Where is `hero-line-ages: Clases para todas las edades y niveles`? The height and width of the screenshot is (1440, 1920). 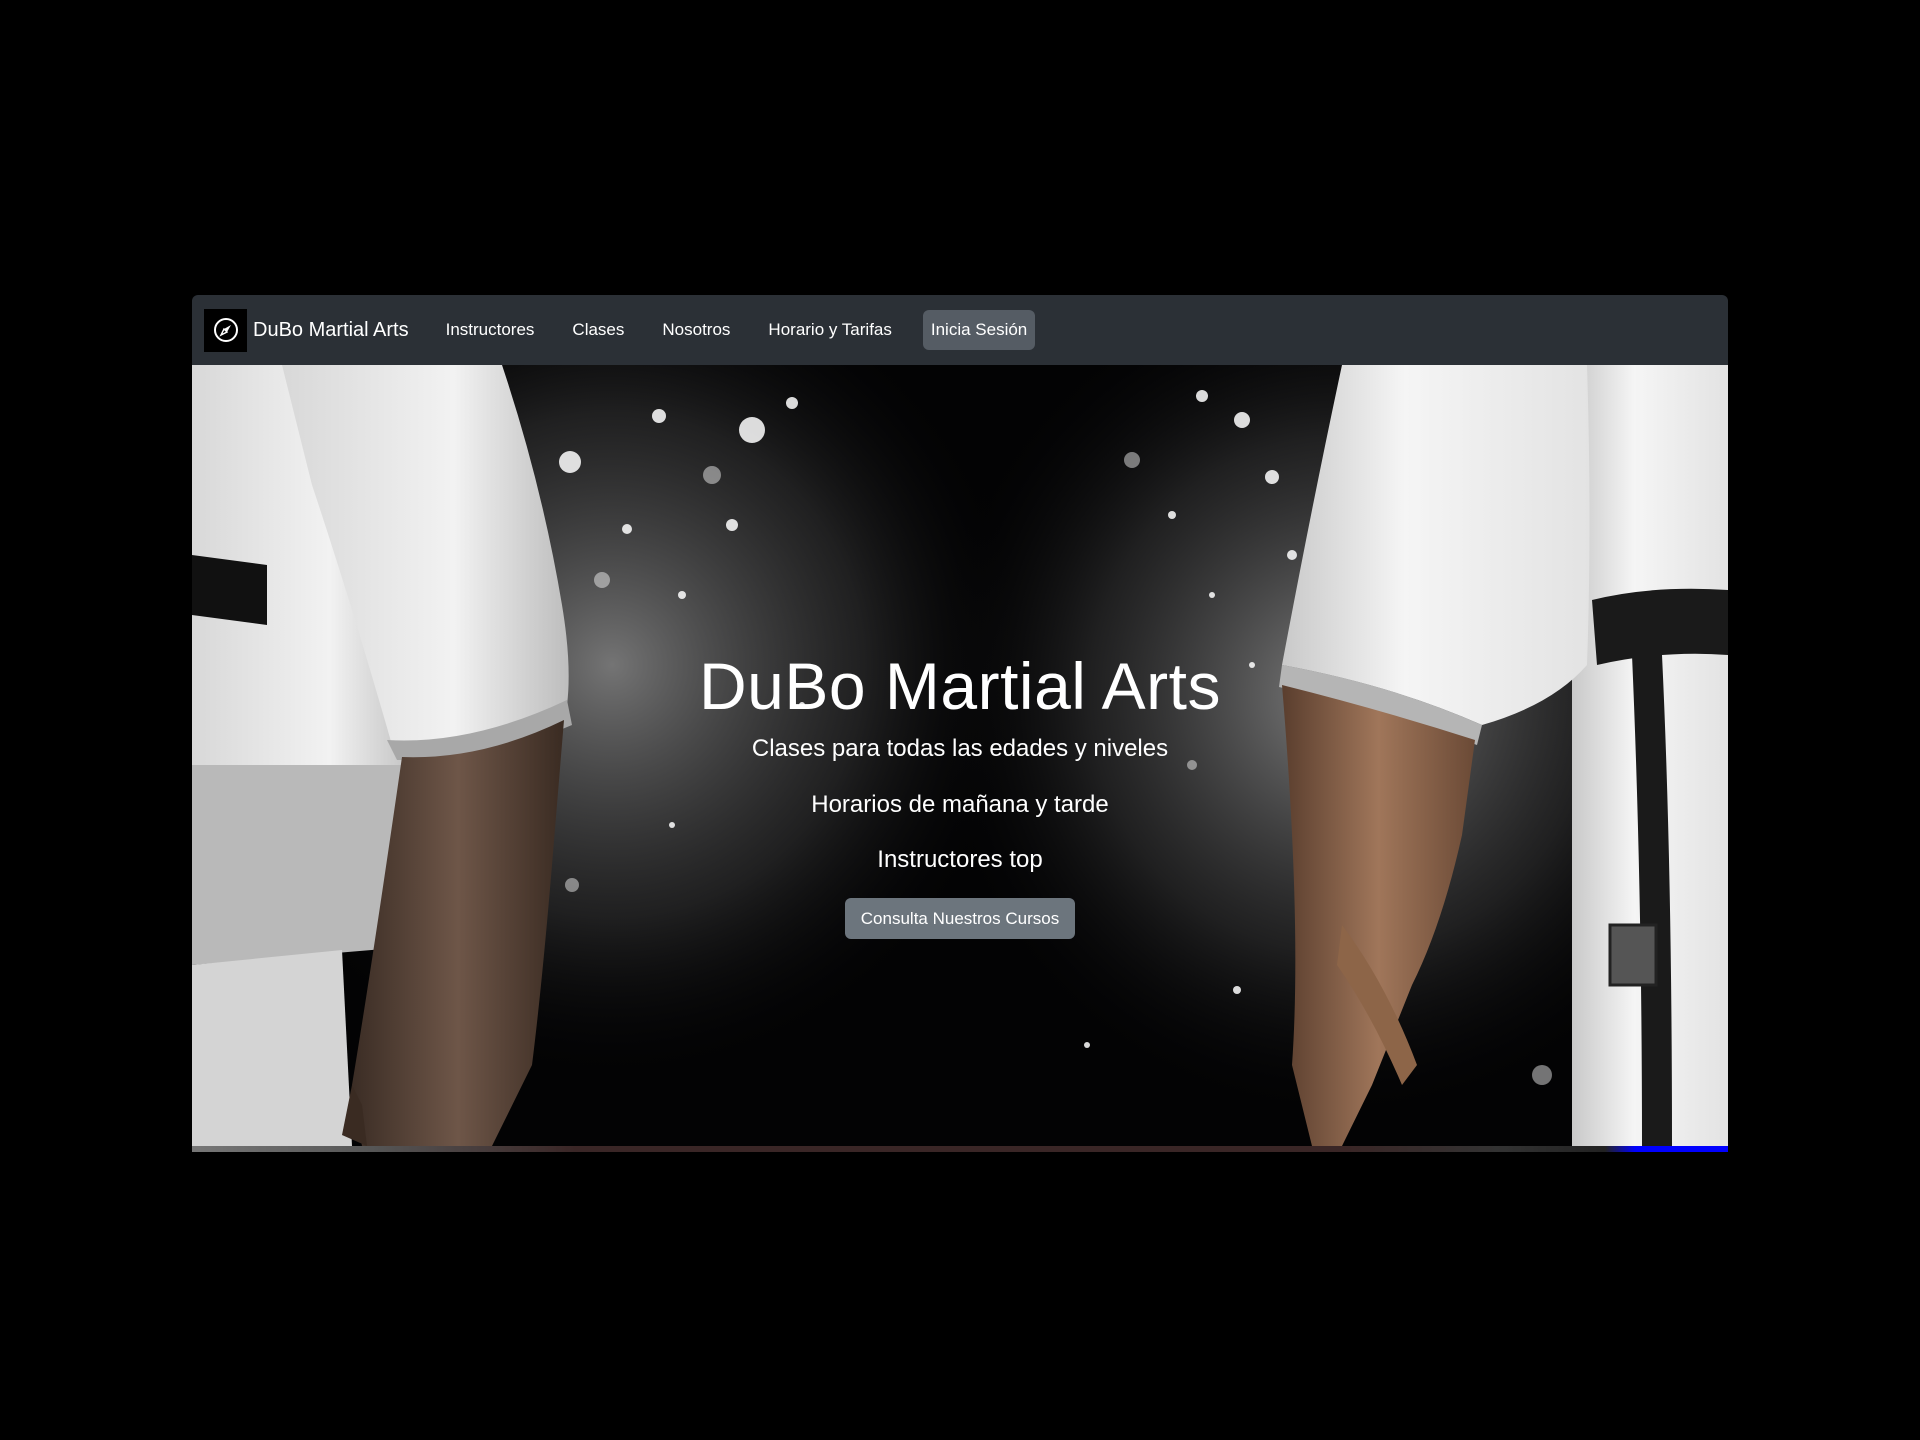 hero-line-ages: Clases para todas las edades y niveles is located at coordinates (960, 748).